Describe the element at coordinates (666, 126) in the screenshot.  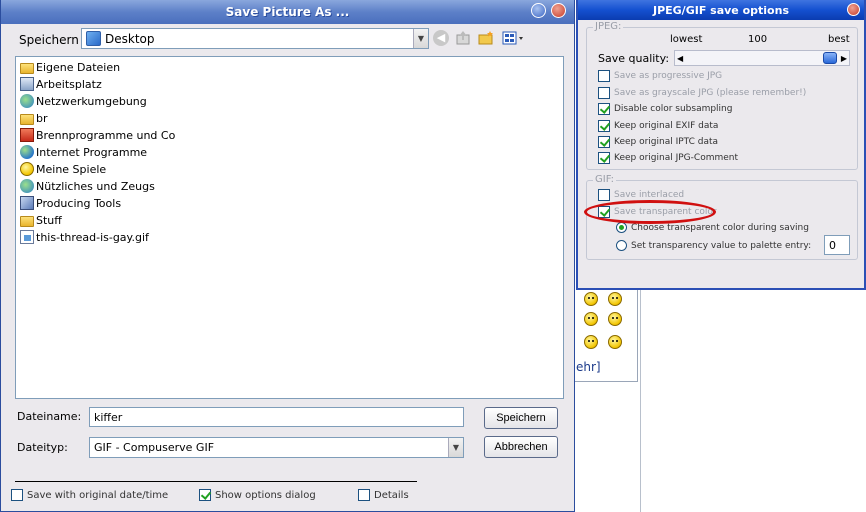
I see `checkbox-label: Keep original EXIF data` at that location.